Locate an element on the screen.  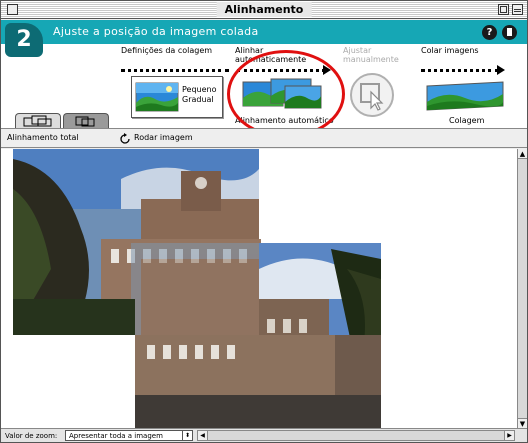
zoom-select-value: Apresentar toda a imagem is located at coordinates (116, 436).